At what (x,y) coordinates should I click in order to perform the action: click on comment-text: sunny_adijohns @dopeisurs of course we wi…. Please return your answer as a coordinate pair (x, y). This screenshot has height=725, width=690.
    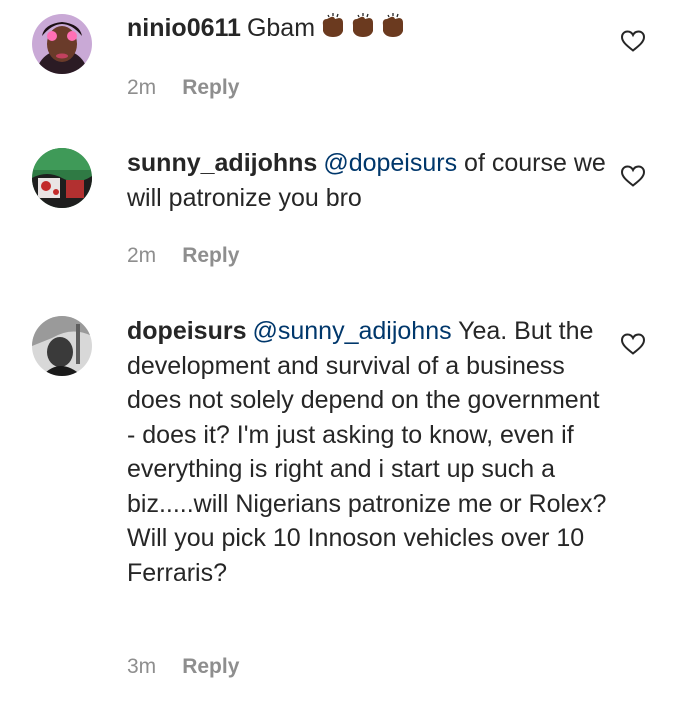
    Looking at the image, I should click on (367, 180).